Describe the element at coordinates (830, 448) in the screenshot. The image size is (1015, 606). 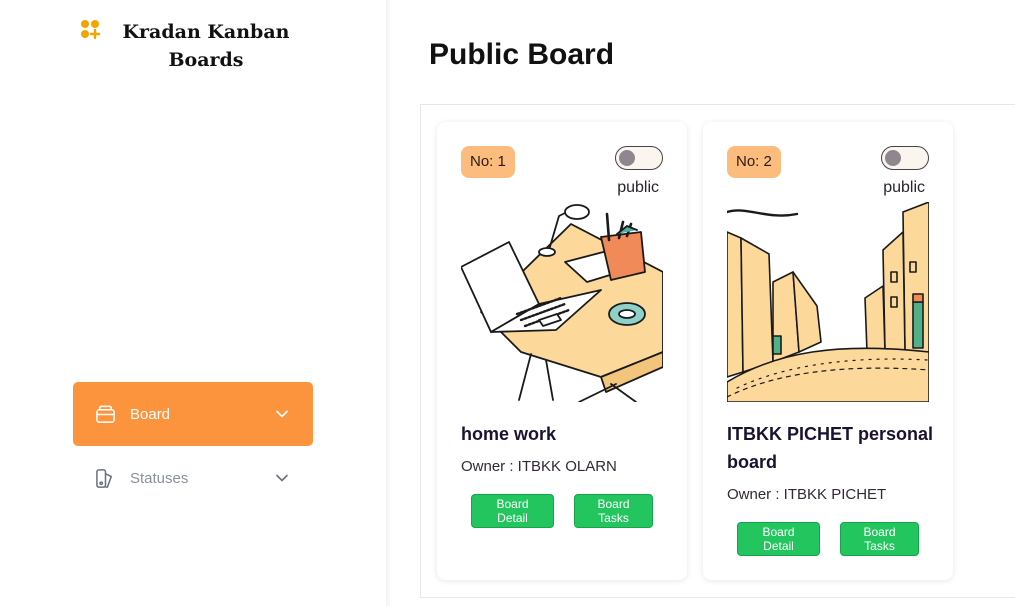
I see `board-name: ITBKK PICHET personal board` at that location.